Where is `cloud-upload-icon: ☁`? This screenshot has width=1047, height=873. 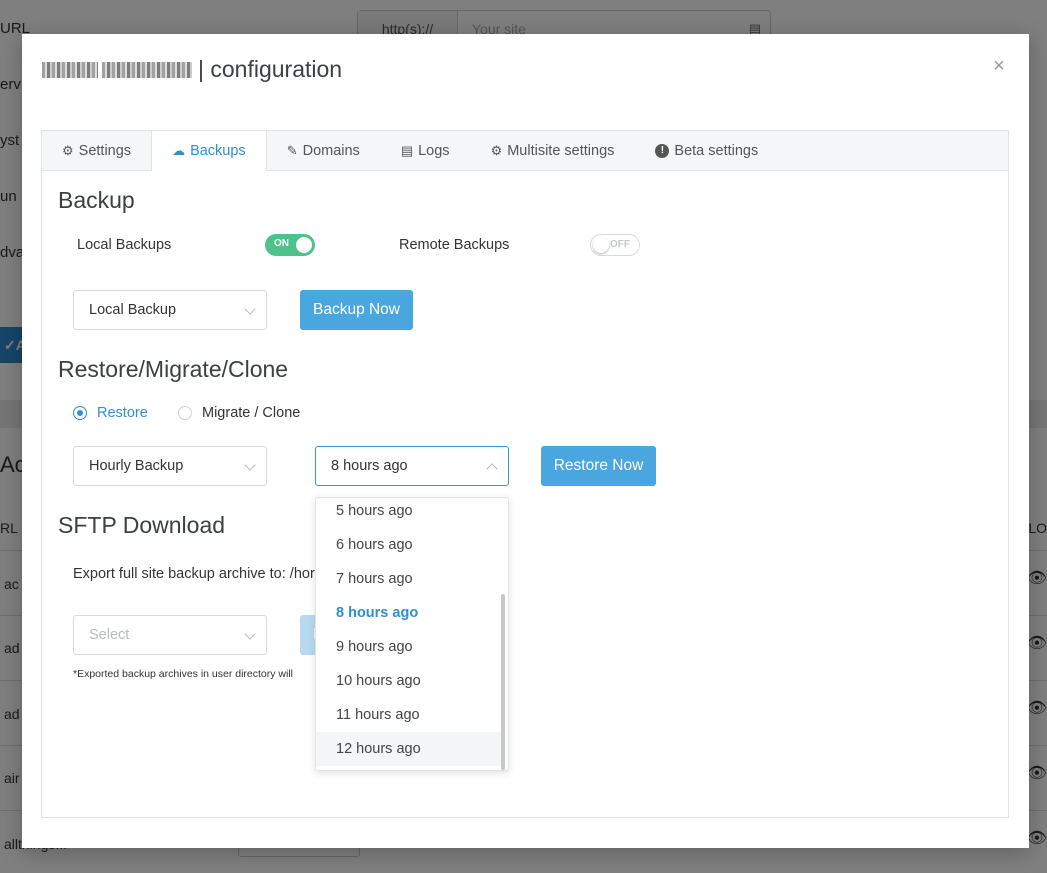 cloud-upload-icon: ☁ is located at coordinates (179, 150).